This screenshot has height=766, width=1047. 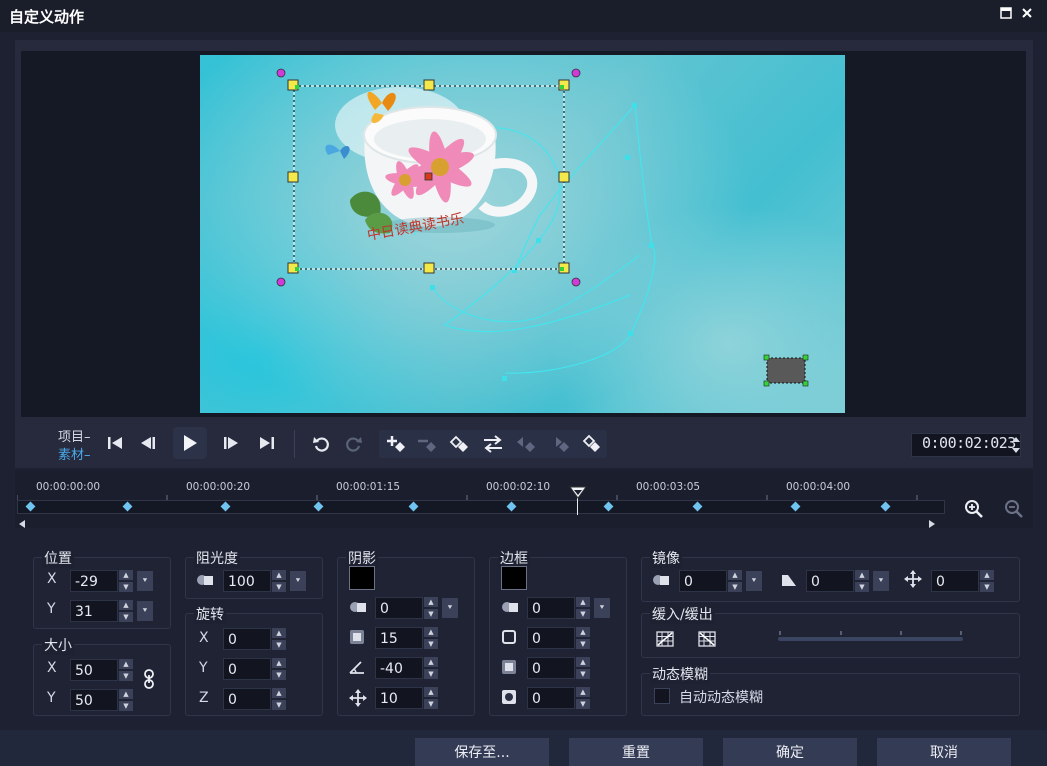 I want to click on border-opacity-input: 0, so click(x=551, y=608).